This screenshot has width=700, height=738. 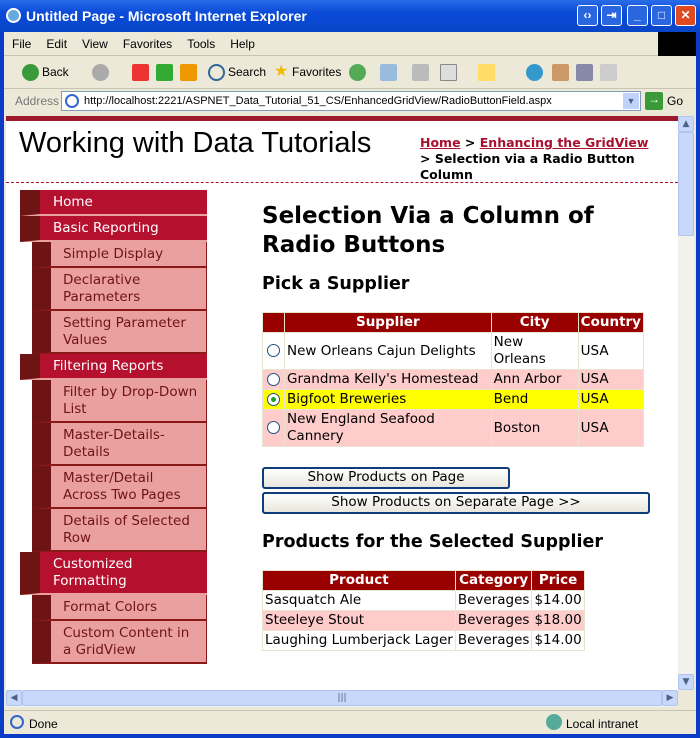 What do you see at coordinates (534, 351) in the screenshot?
I see `city-cell: New Orleans` at bounding box center [534, 351].